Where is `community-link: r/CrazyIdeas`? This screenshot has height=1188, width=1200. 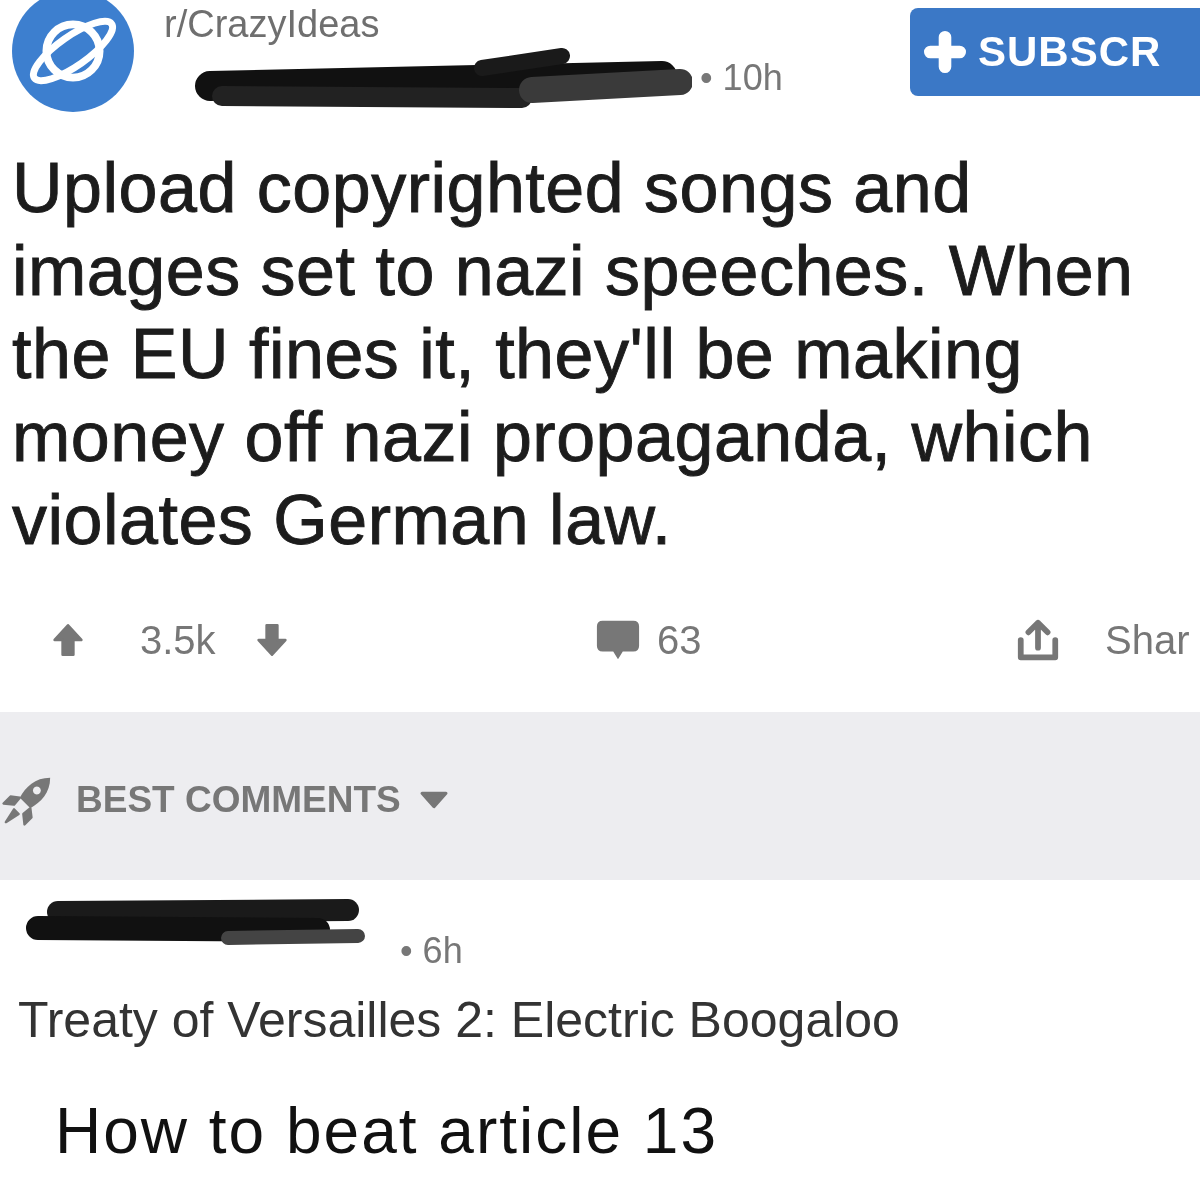
community-link: r/CrazyIdeas is located at coordinates (272, 24).